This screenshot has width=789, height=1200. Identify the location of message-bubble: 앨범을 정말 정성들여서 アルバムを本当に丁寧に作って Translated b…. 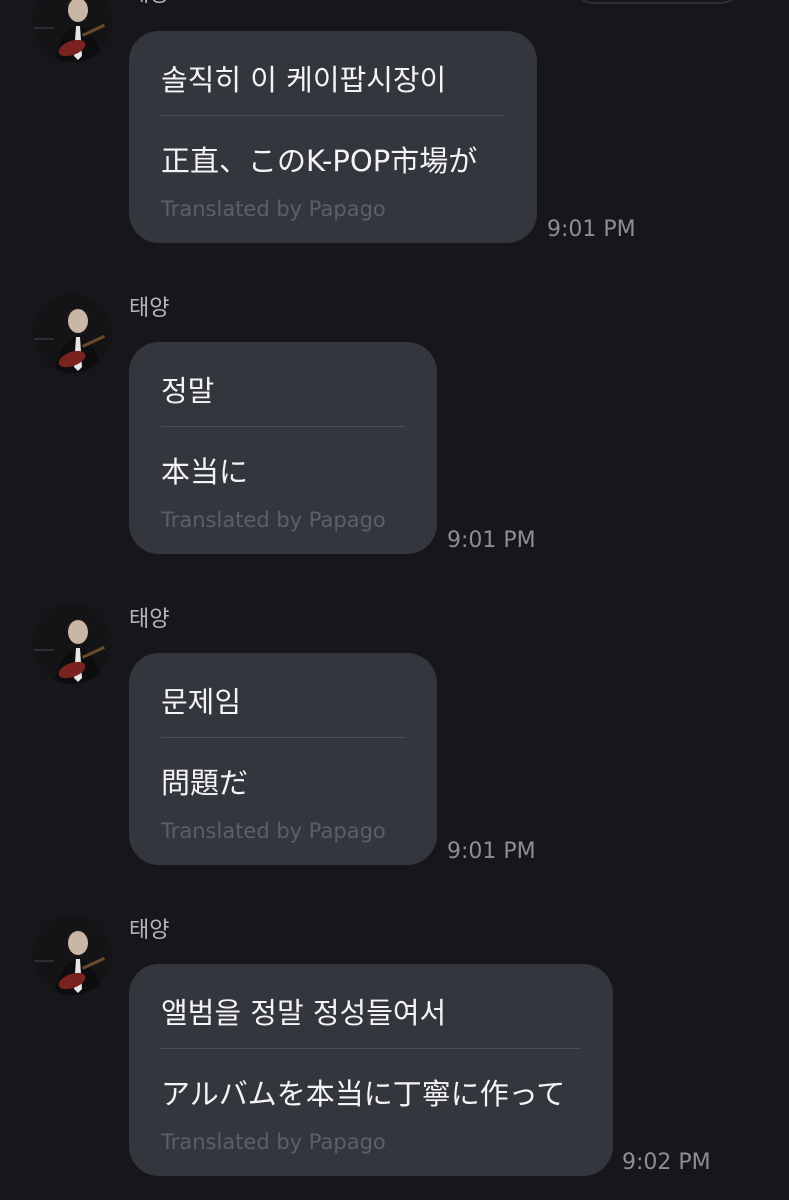
(371, 1070).